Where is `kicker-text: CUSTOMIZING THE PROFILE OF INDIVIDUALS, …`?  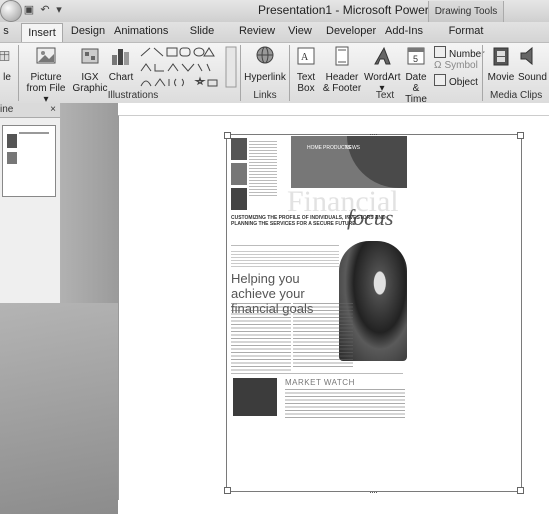 kicker-text: CUSTOMIZING THE PROFILE OF INDIVIDUALS, … is located at coordinates (308, 221).